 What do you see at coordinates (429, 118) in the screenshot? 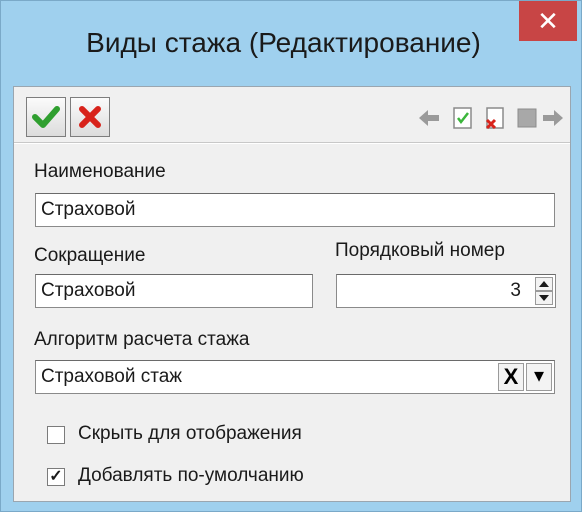
I see `arrow-left-icon` at bounding box center [429, 118].